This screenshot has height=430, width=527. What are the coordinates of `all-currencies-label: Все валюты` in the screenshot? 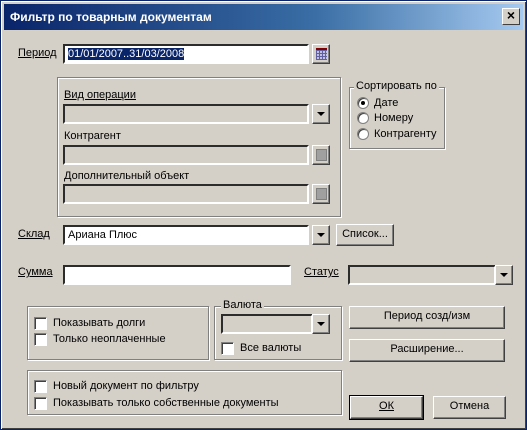 It's located at (271, 348).